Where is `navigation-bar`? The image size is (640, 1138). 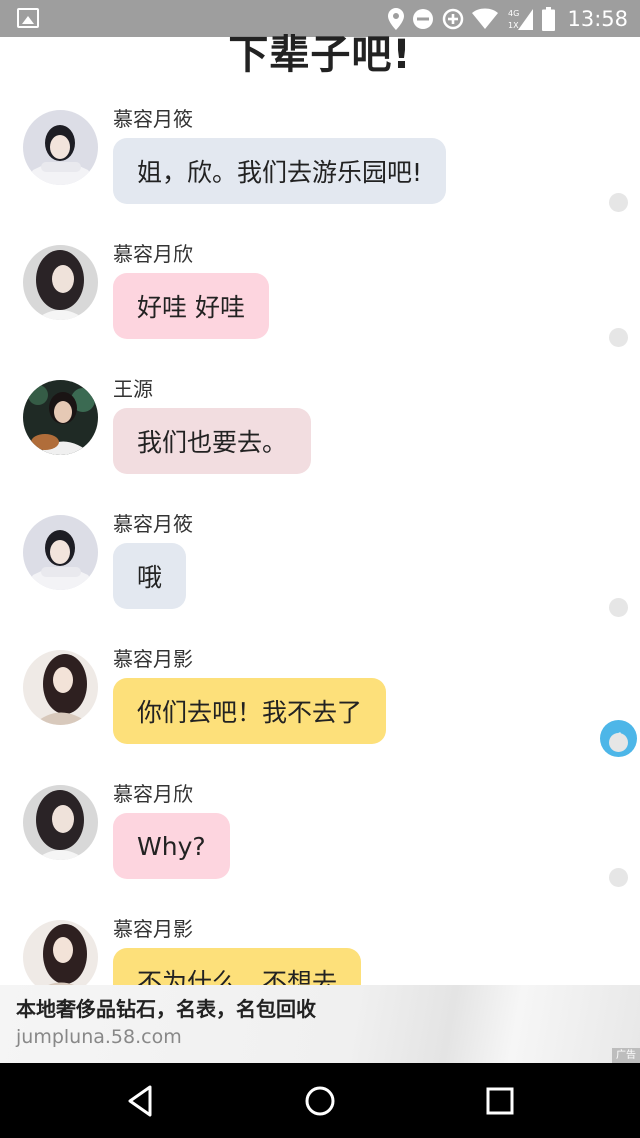 navigation-bar is located at coordinates (320, 1100).